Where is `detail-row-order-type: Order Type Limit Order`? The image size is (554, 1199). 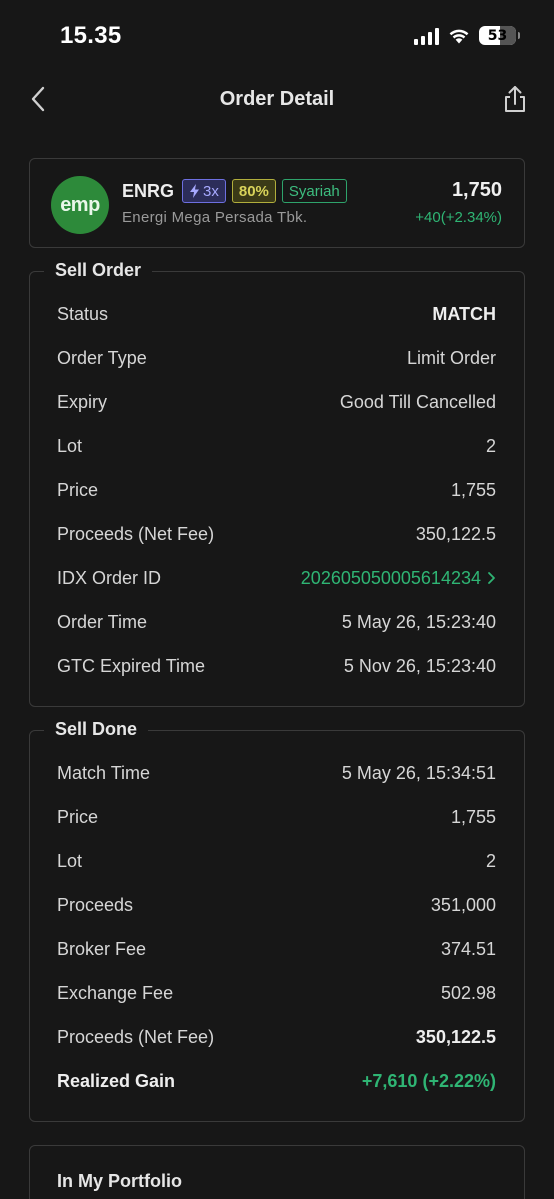 detail-row-order-type: Order Type Limit Order is located at coordinates (276, 358).